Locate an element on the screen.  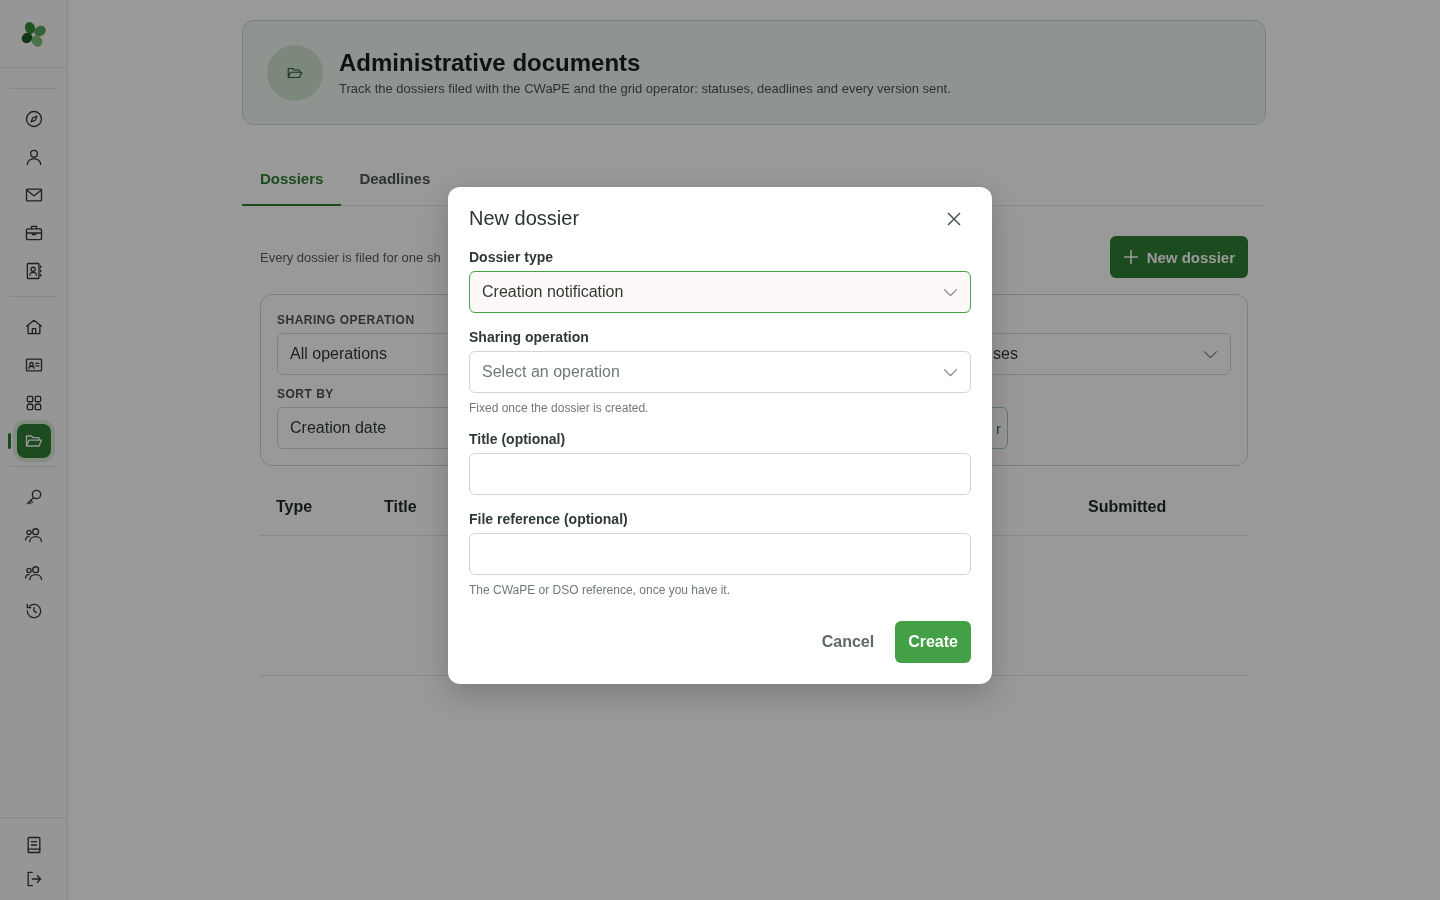
select-field: Creation notification is located at coordinates (720, 292).